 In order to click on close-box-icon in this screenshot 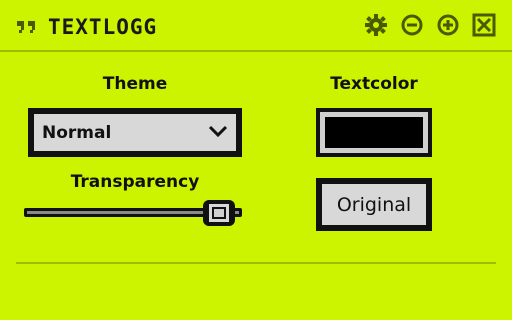, I will do `click(484, 25)`.